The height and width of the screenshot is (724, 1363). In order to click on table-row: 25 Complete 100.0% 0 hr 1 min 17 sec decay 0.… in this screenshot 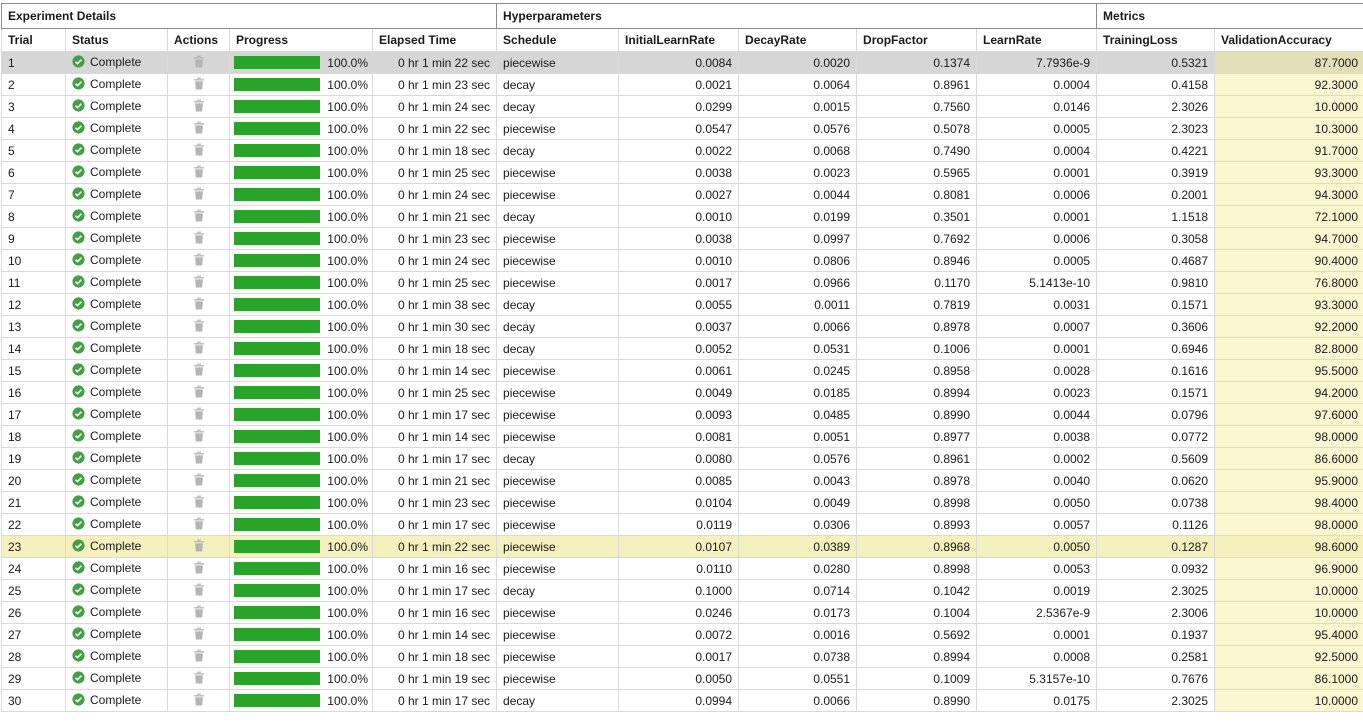, I will do `click(682, 590)`.